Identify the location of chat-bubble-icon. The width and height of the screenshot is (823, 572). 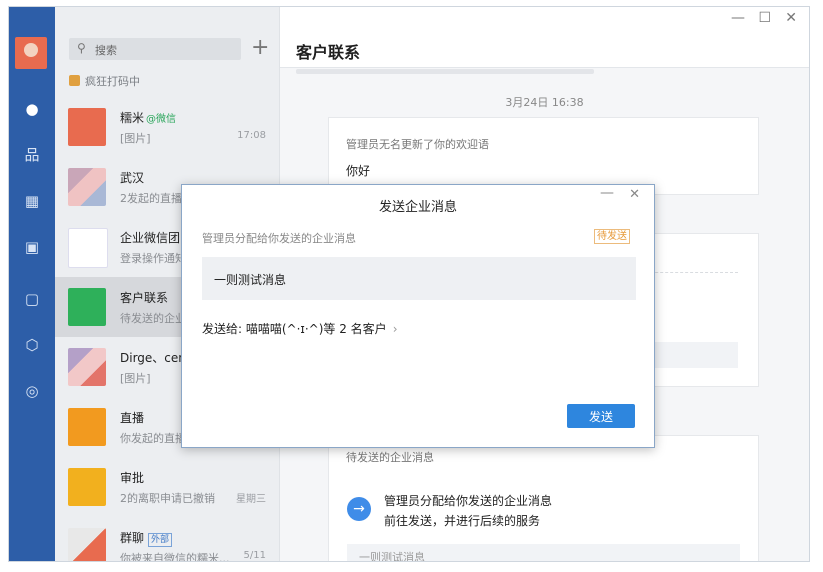
(87, 307).